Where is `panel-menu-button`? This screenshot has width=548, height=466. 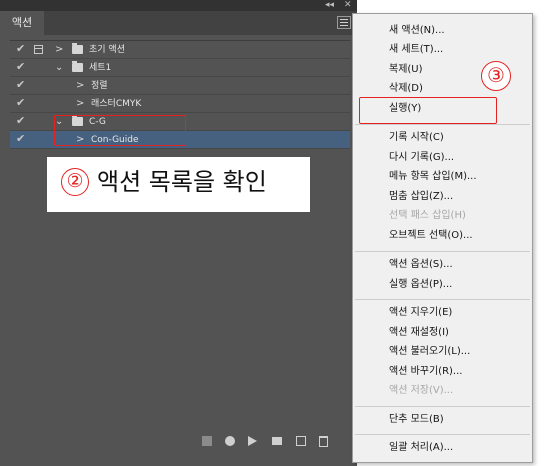 panel-menu-button is located at coordinates (344, 22).